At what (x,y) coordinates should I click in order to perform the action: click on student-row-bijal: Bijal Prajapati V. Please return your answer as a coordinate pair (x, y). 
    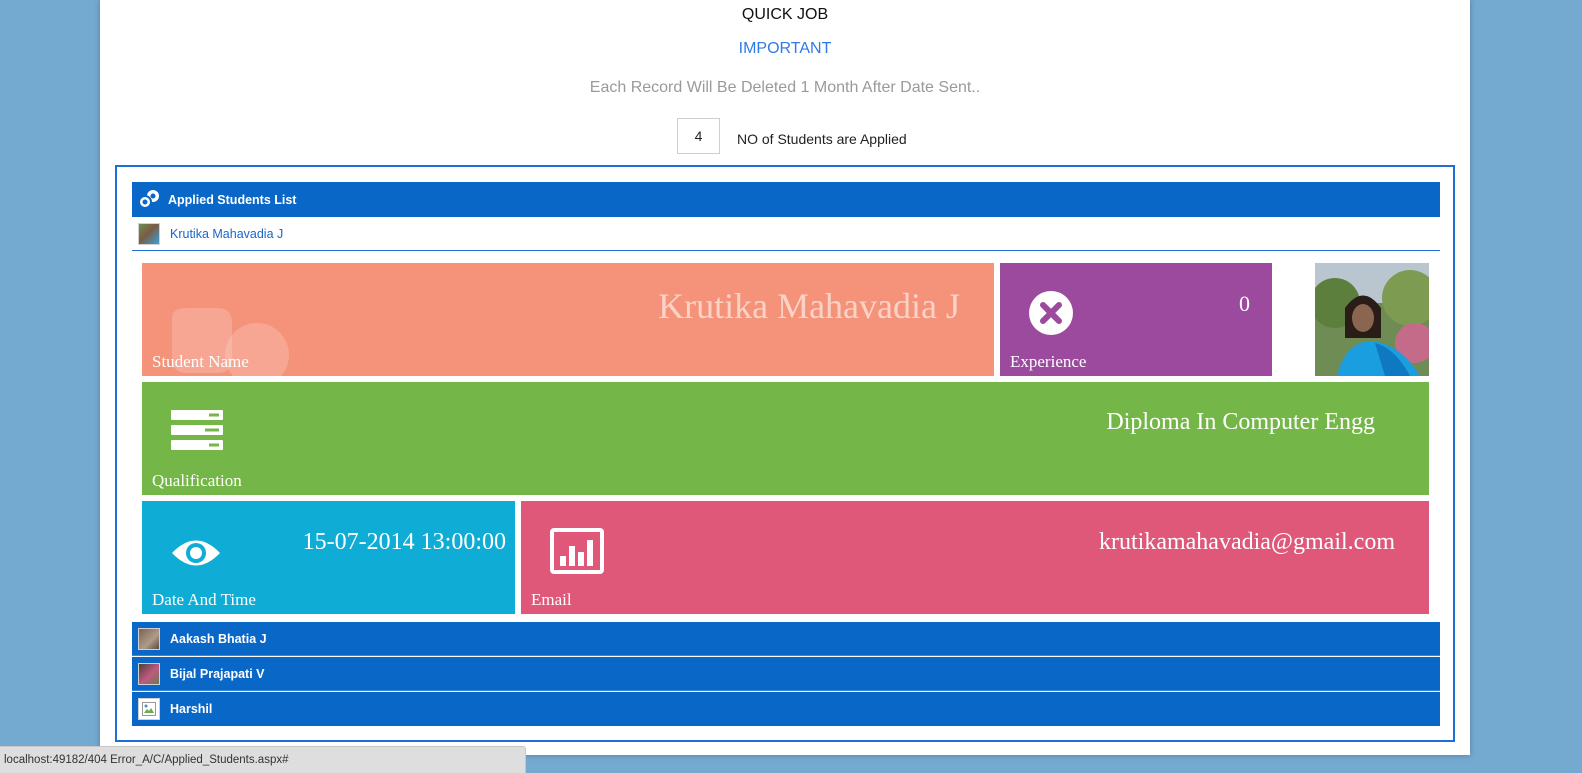
    Looking at the image, I should click on (786, 674).